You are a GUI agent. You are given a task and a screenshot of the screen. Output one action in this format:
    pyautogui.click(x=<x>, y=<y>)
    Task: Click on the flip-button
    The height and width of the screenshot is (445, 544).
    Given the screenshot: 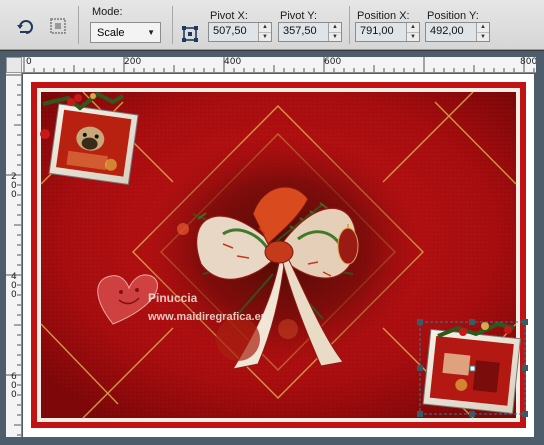 What is the action you would take?
    pyautogui.click(x=58, y=26)
    